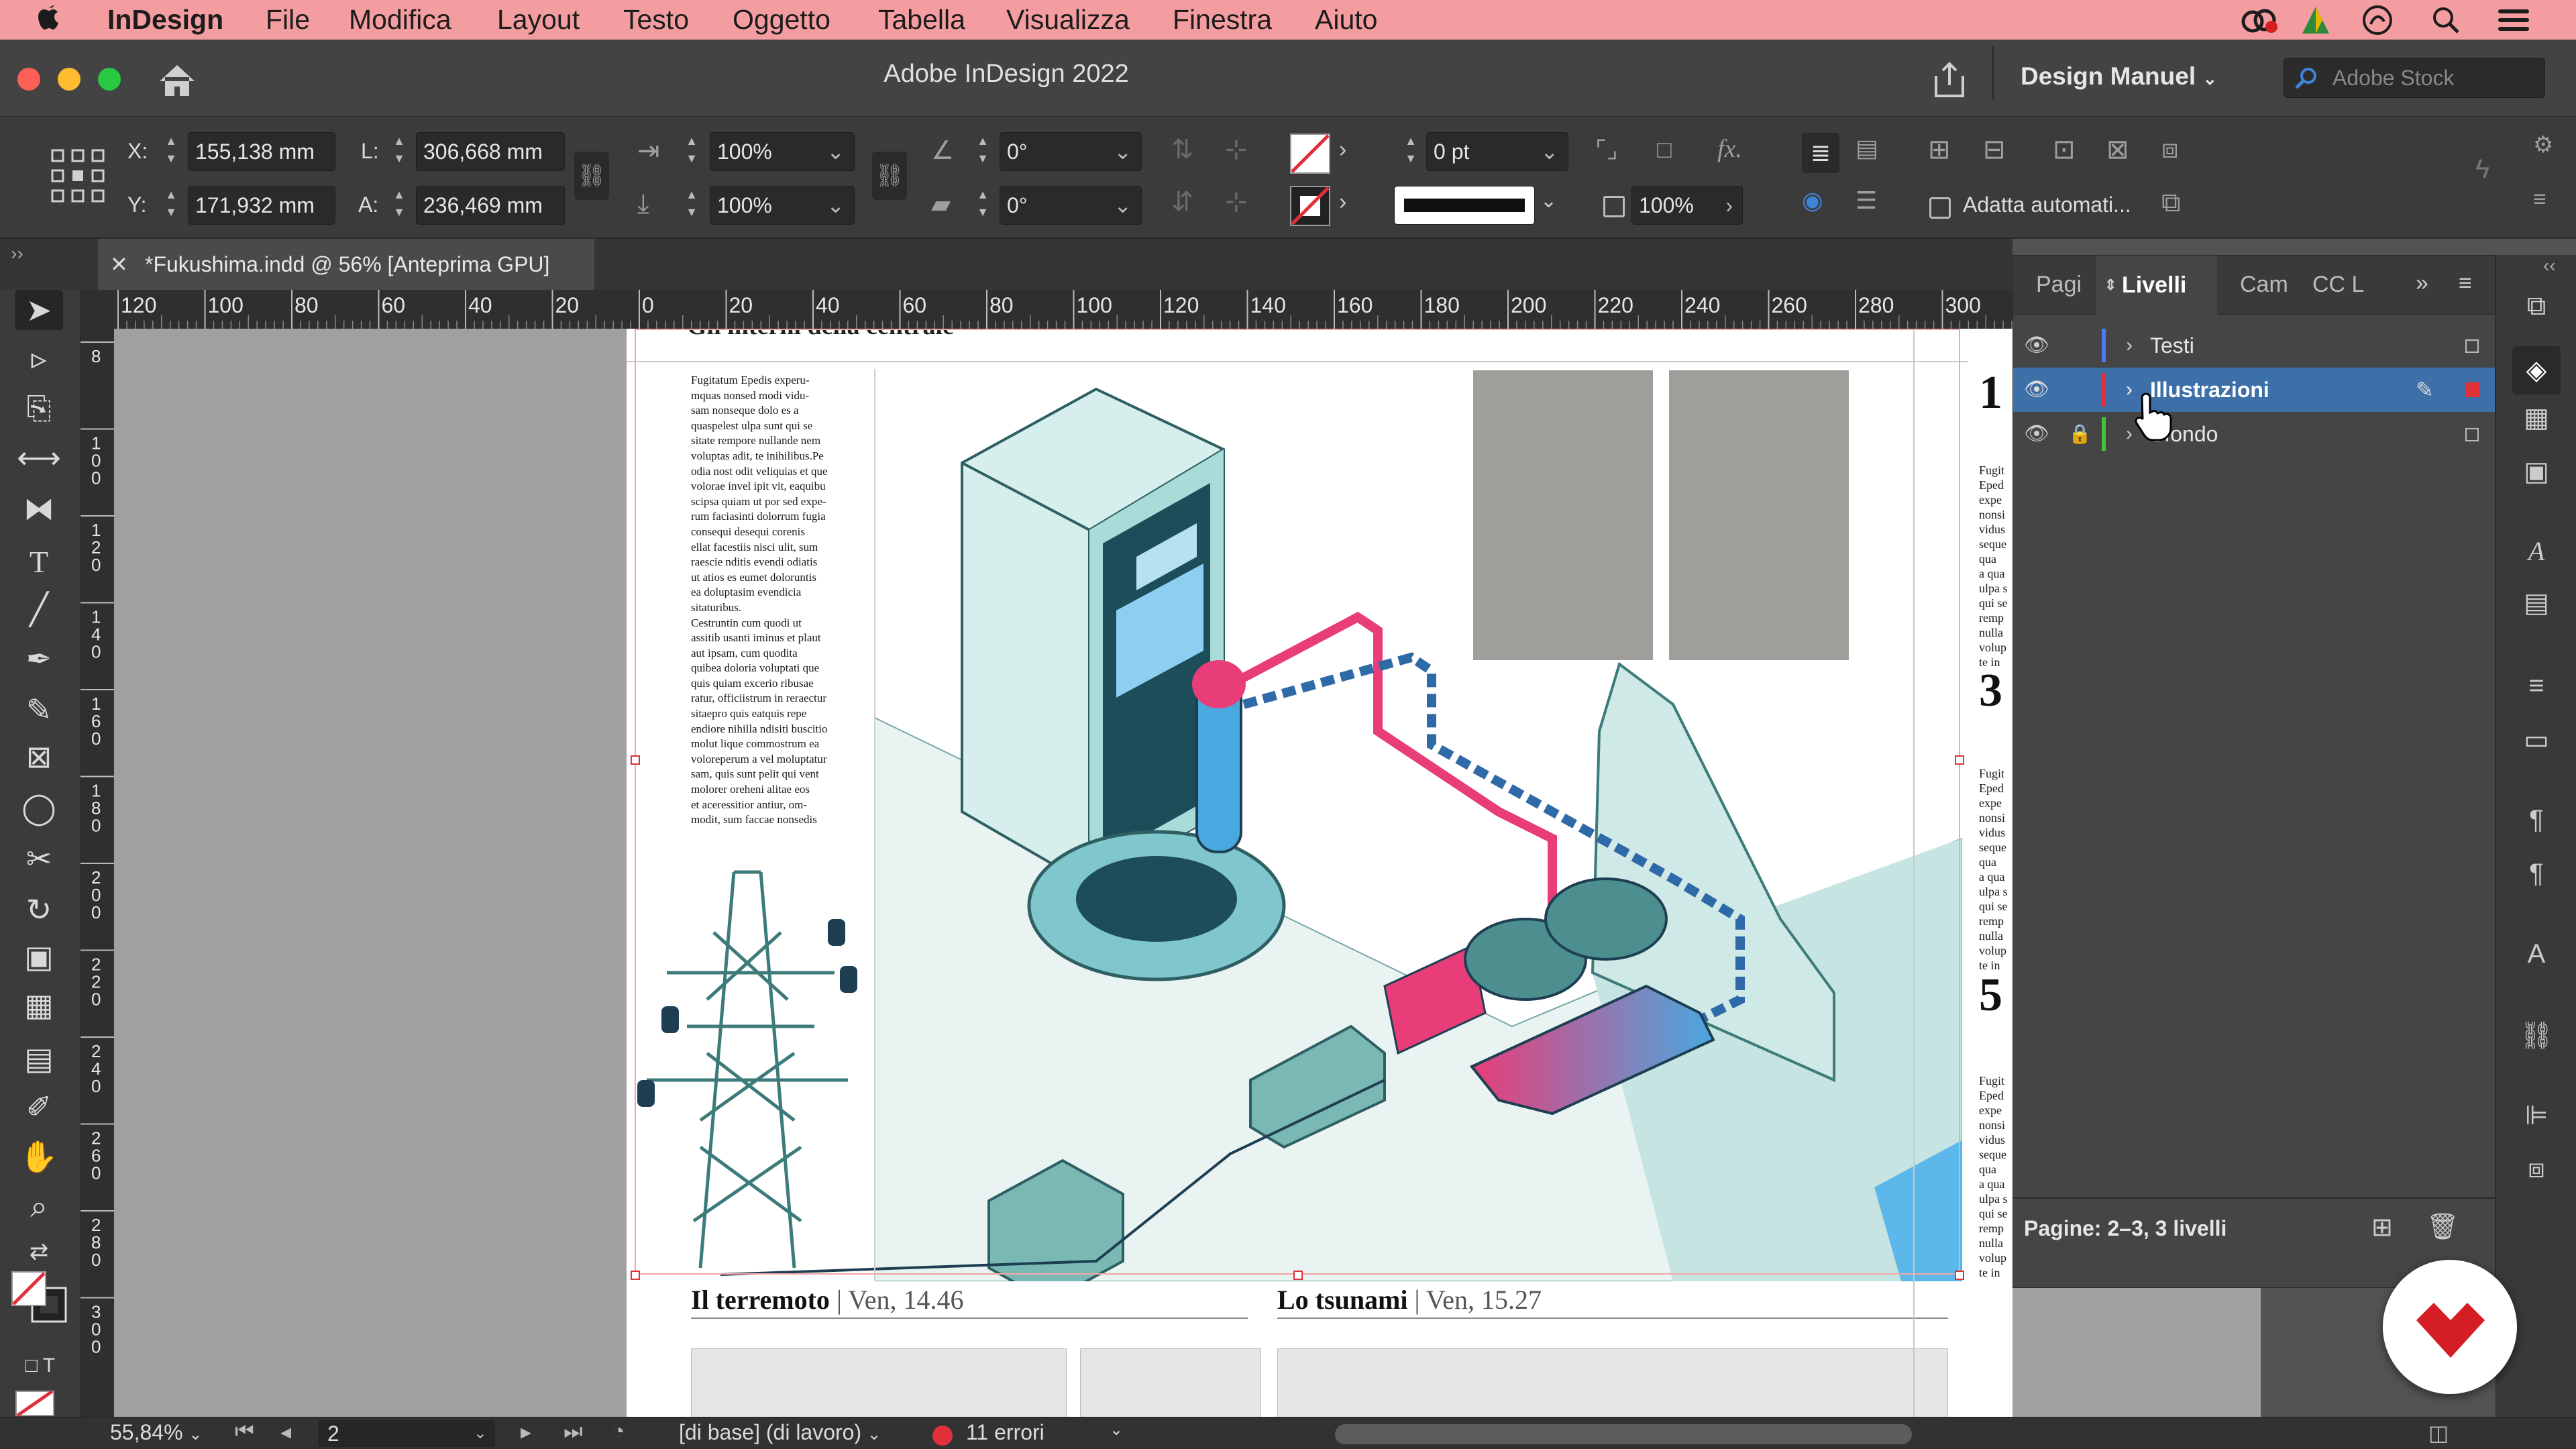 The height and width of the screenshot is (1449, 2576). What do you see at coordinates (2513, 20) in the screenshot?
I see `control-center-icon` at bounding box center [2513, 20].